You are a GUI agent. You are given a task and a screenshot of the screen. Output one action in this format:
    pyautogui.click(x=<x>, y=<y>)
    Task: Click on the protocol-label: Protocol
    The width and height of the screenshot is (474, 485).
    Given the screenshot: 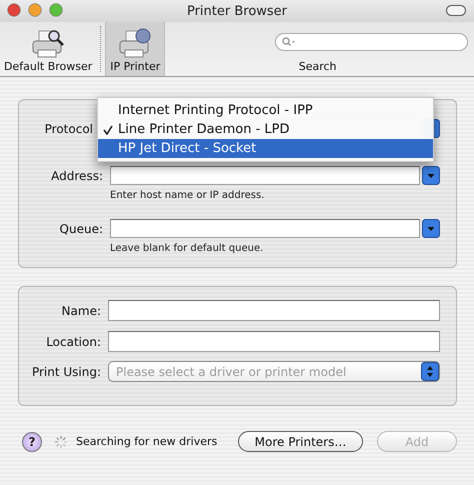 What is the action you would take?
    pyautogui.click(x=69, y=129)
    